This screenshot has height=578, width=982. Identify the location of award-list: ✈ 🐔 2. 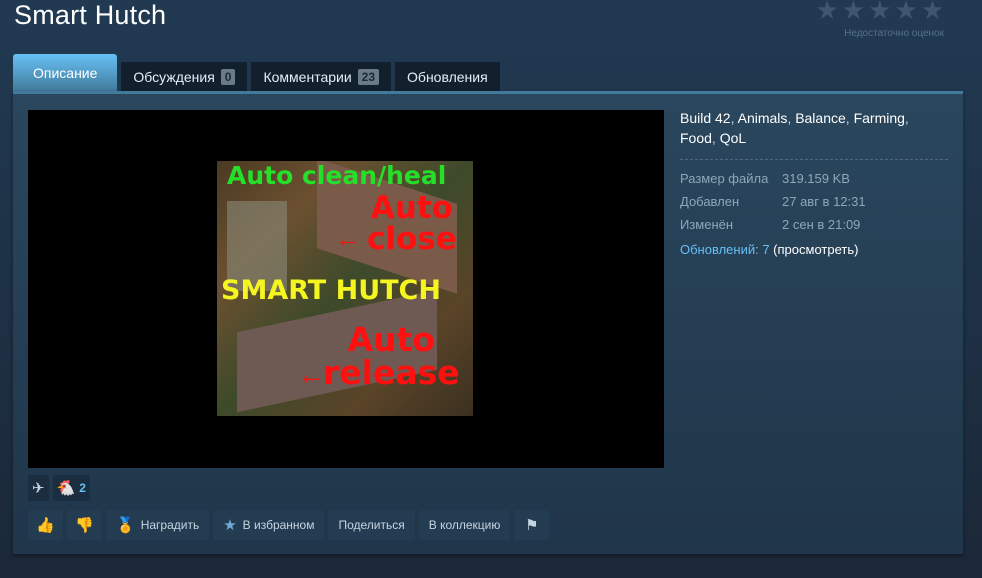
(59, 488).